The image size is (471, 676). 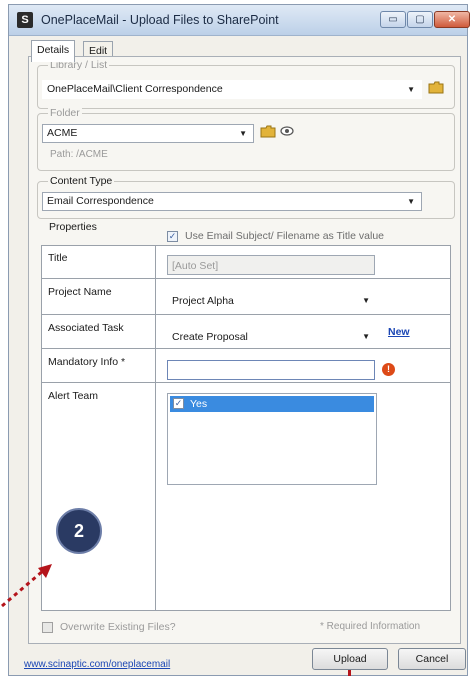 What do you see at coordinates (272, 300) in the screenshot?
I see `project-name-select: Project Alpha ▼` at bounding box center [272, 300].